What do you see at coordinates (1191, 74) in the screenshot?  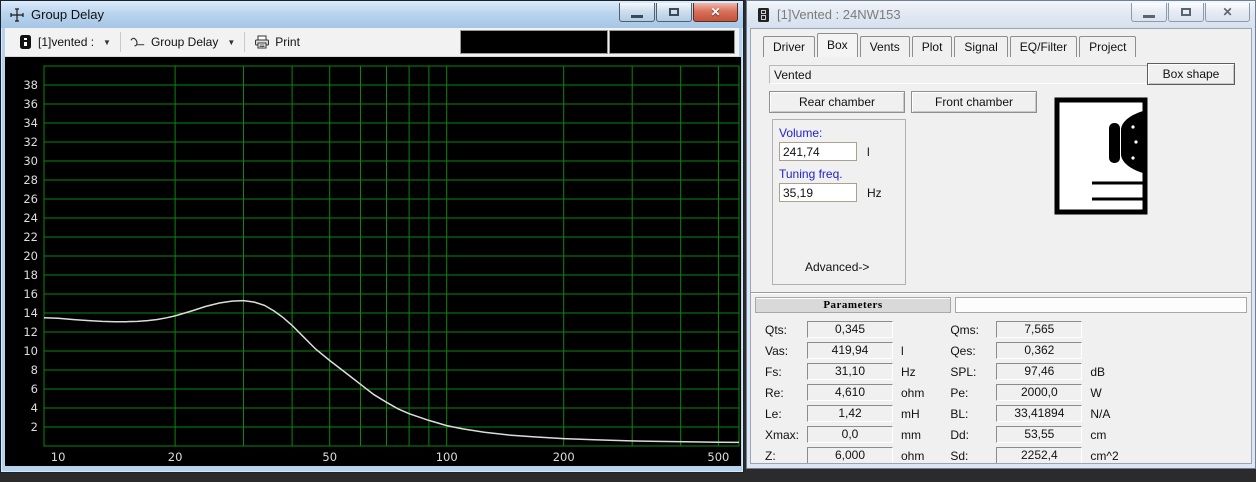 I see `box-shape-button: Box shape` at bounding box center [1191, 74].